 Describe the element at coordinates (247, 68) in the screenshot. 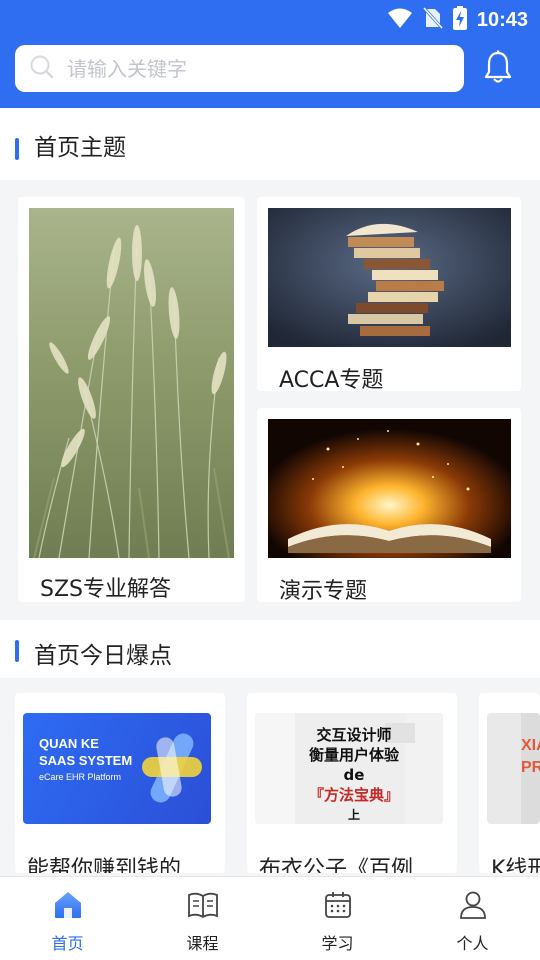

I see `search-input` at that location.